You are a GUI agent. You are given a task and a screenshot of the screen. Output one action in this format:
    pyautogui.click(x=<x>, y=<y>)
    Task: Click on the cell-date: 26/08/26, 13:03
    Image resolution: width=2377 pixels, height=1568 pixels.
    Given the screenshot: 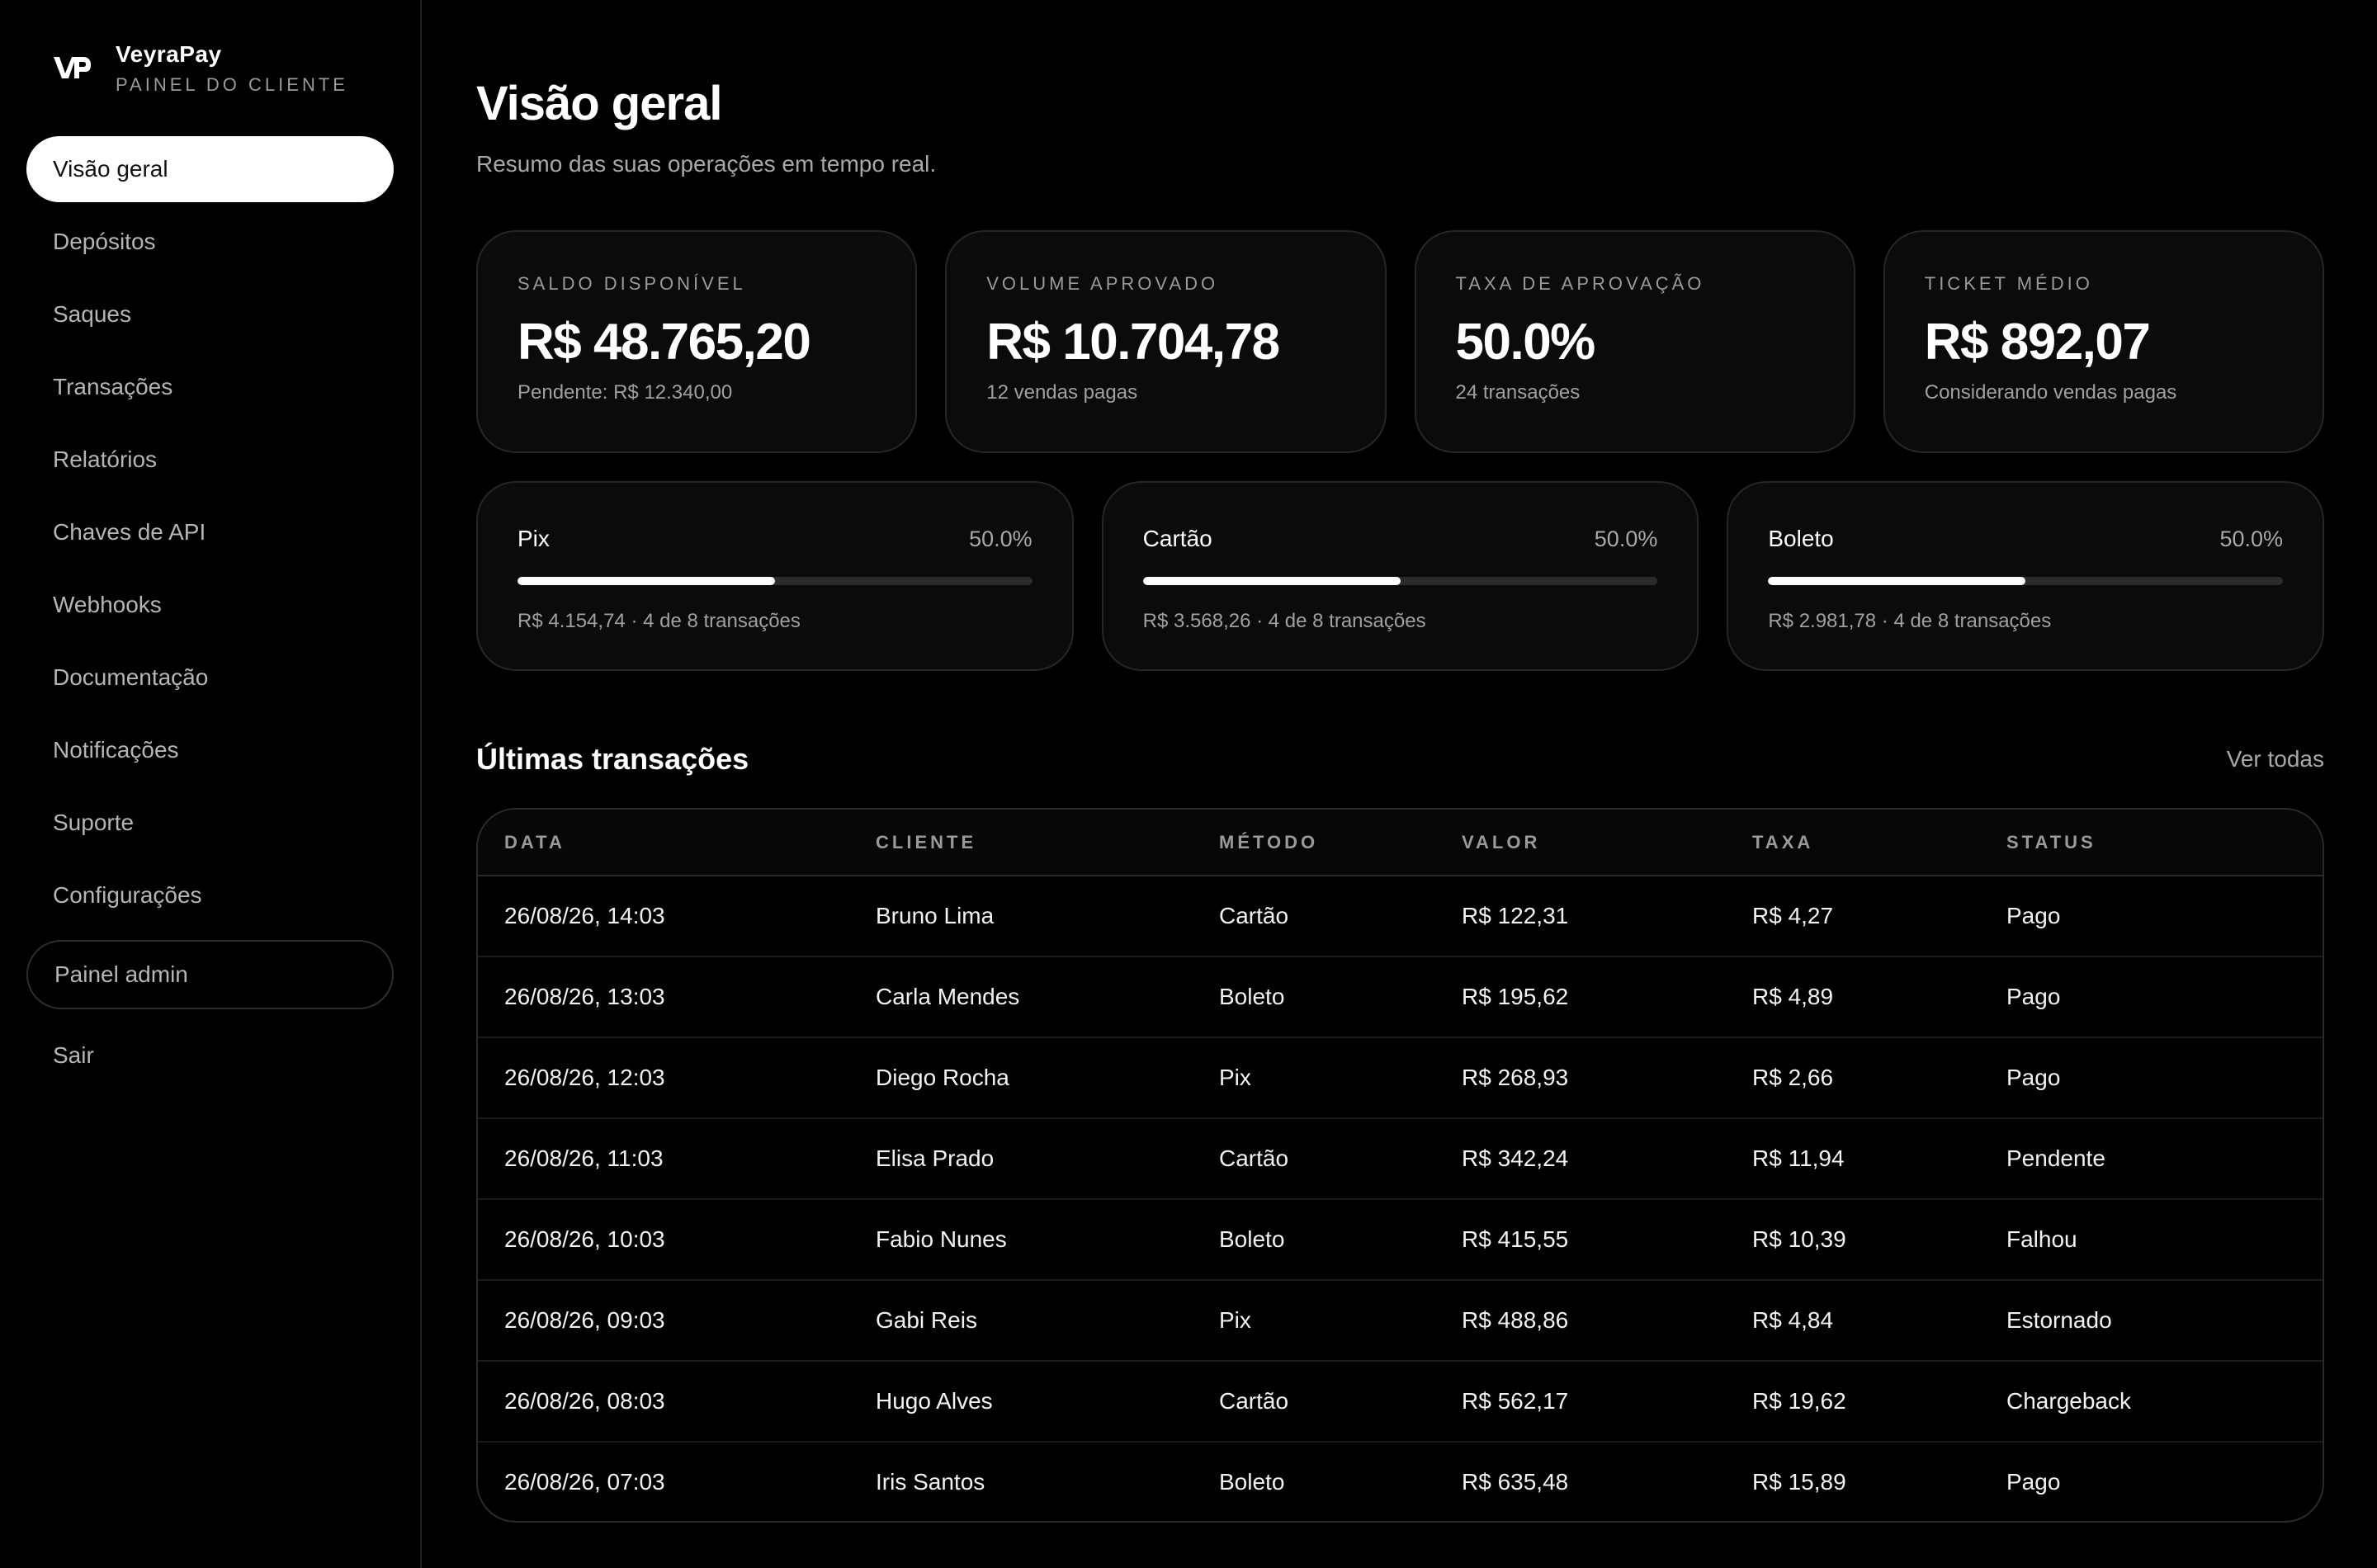 What is the action you would take?
    pyautogui.click(x=677, y=997)
    